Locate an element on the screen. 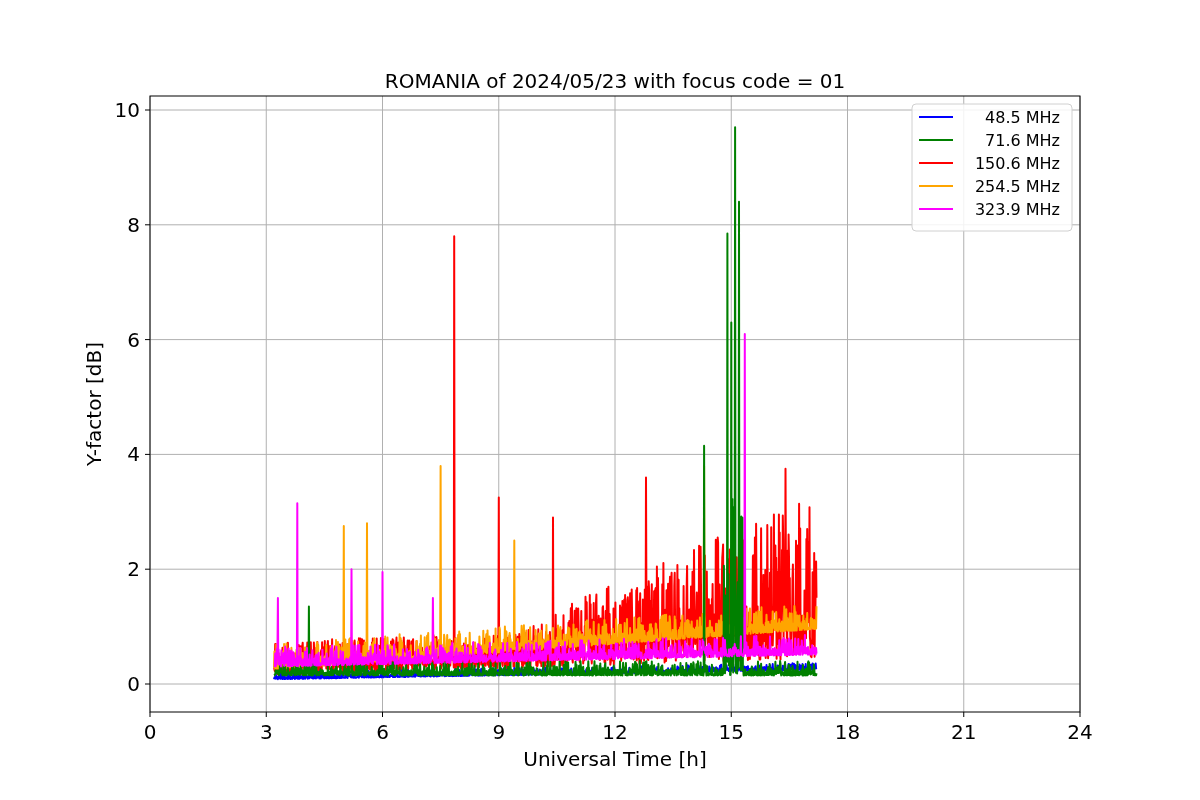 The width and height of the screenshot is (1200, 800). tick-label: 12 is located at coordinates (615, 732).